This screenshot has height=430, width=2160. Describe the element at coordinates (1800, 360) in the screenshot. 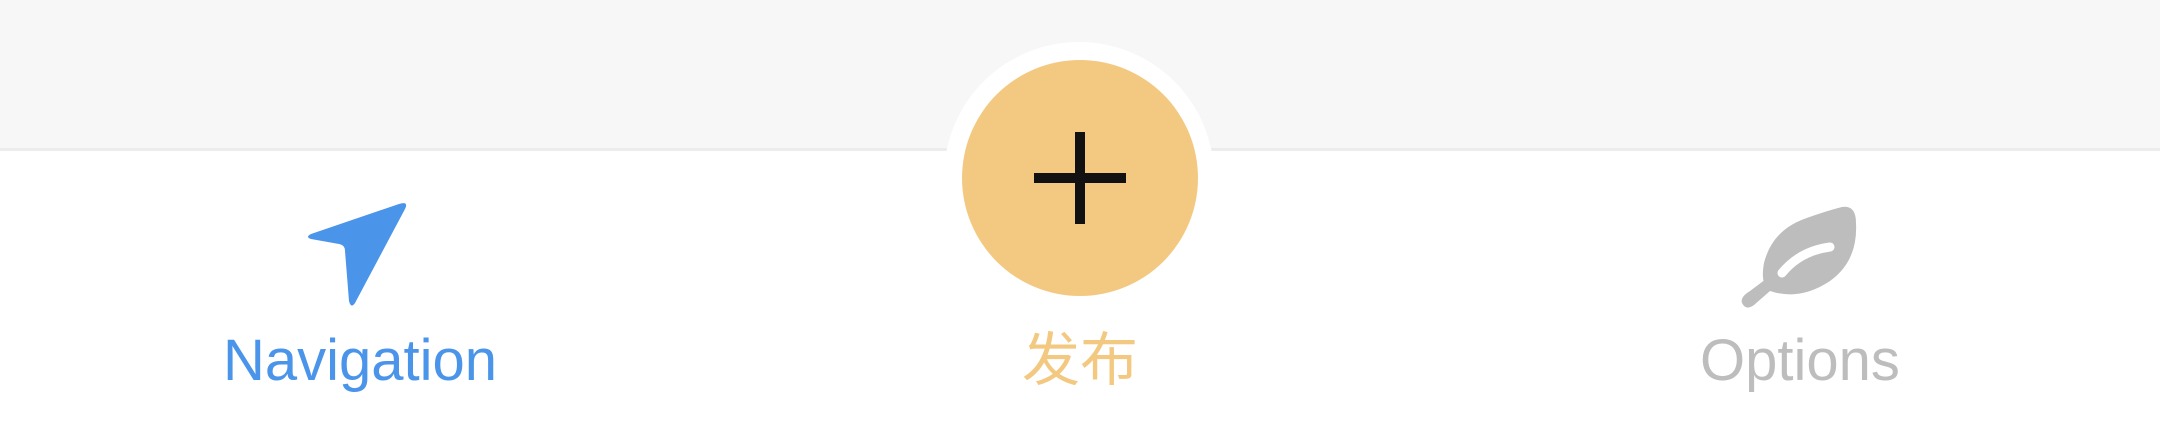

I see `tab-options-label: Options` at that location.